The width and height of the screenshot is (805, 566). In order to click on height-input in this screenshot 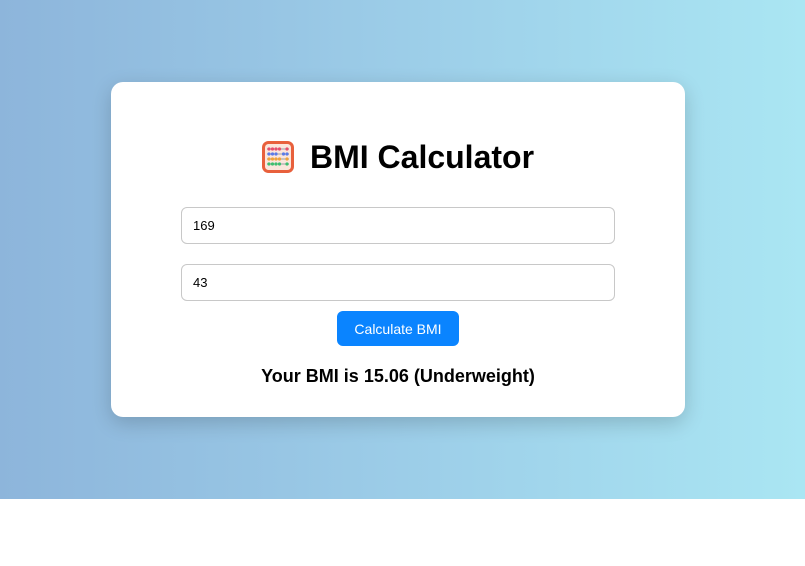, I will do `click(398, 225)`.